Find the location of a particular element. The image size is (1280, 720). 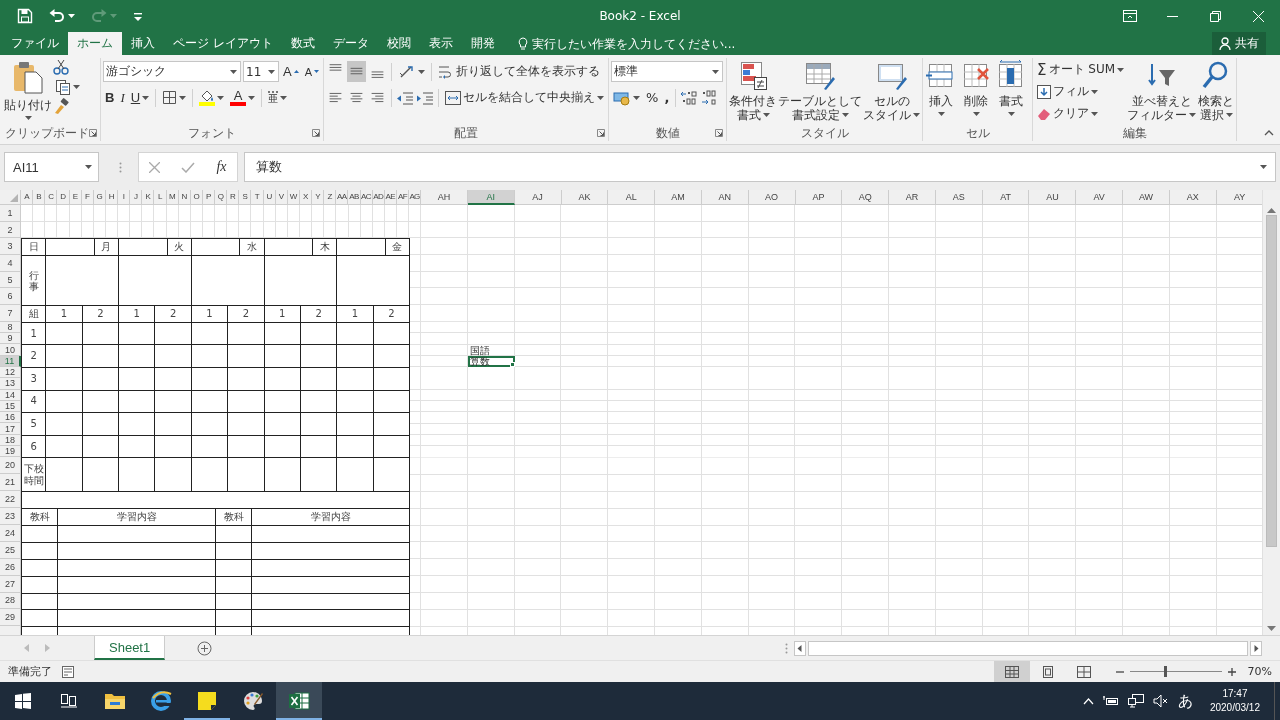

name-box: AI11 is located at coordinates (51, 167).